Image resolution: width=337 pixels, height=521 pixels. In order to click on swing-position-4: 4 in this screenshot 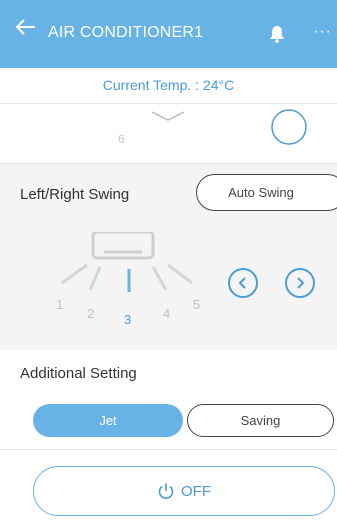, I will do `click(167, 313)`.